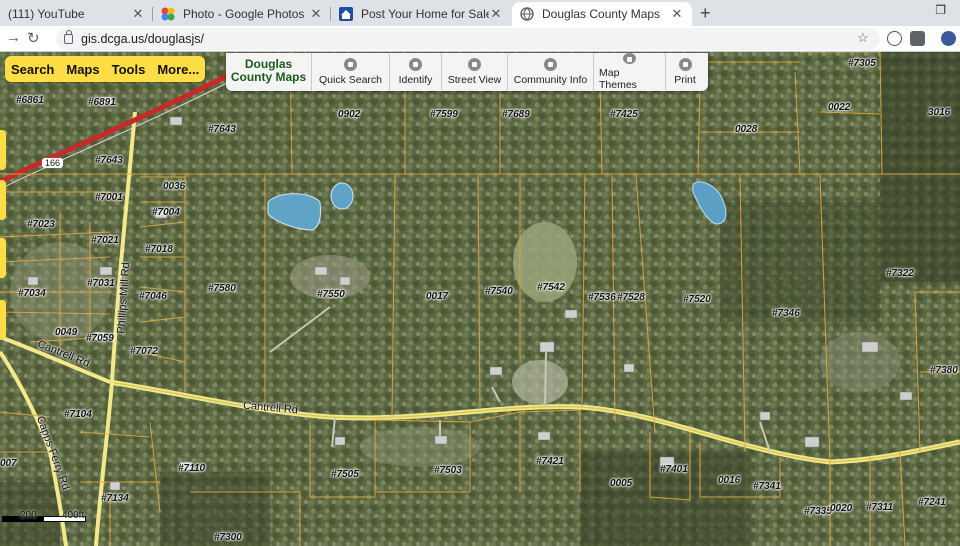  What do you see at coordinates (349, 114) in the screenshot?
I see `parcel-label: 0902` at bounding box center [349, 114].